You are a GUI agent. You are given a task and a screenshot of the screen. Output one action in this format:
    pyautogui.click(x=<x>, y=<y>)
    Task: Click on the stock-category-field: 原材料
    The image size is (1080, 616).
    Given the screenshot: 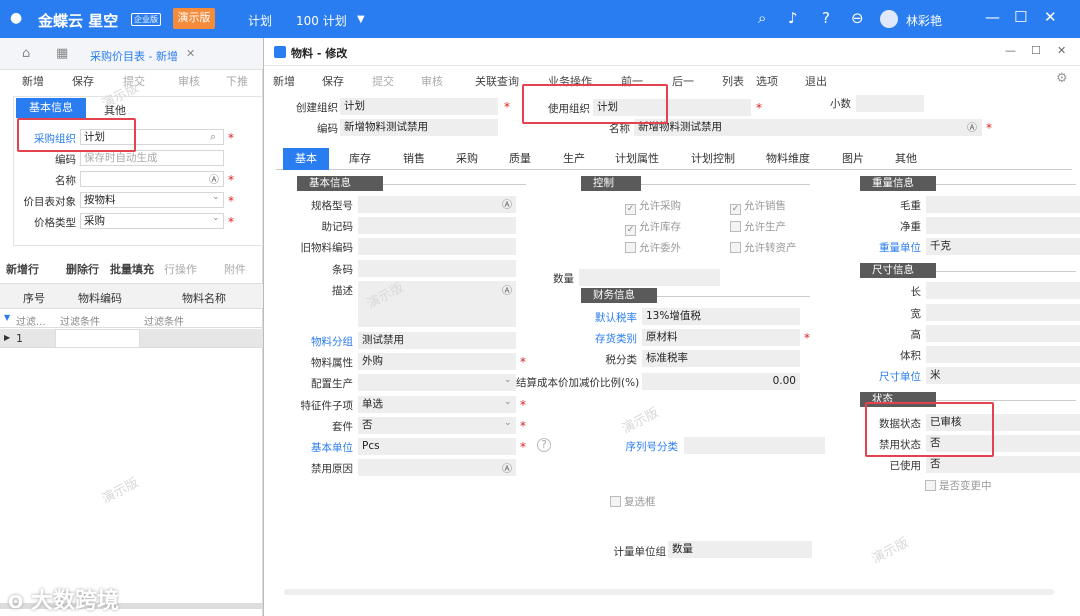 What is the action you would take?
    pyautogui.click(x=721, y=337)
    